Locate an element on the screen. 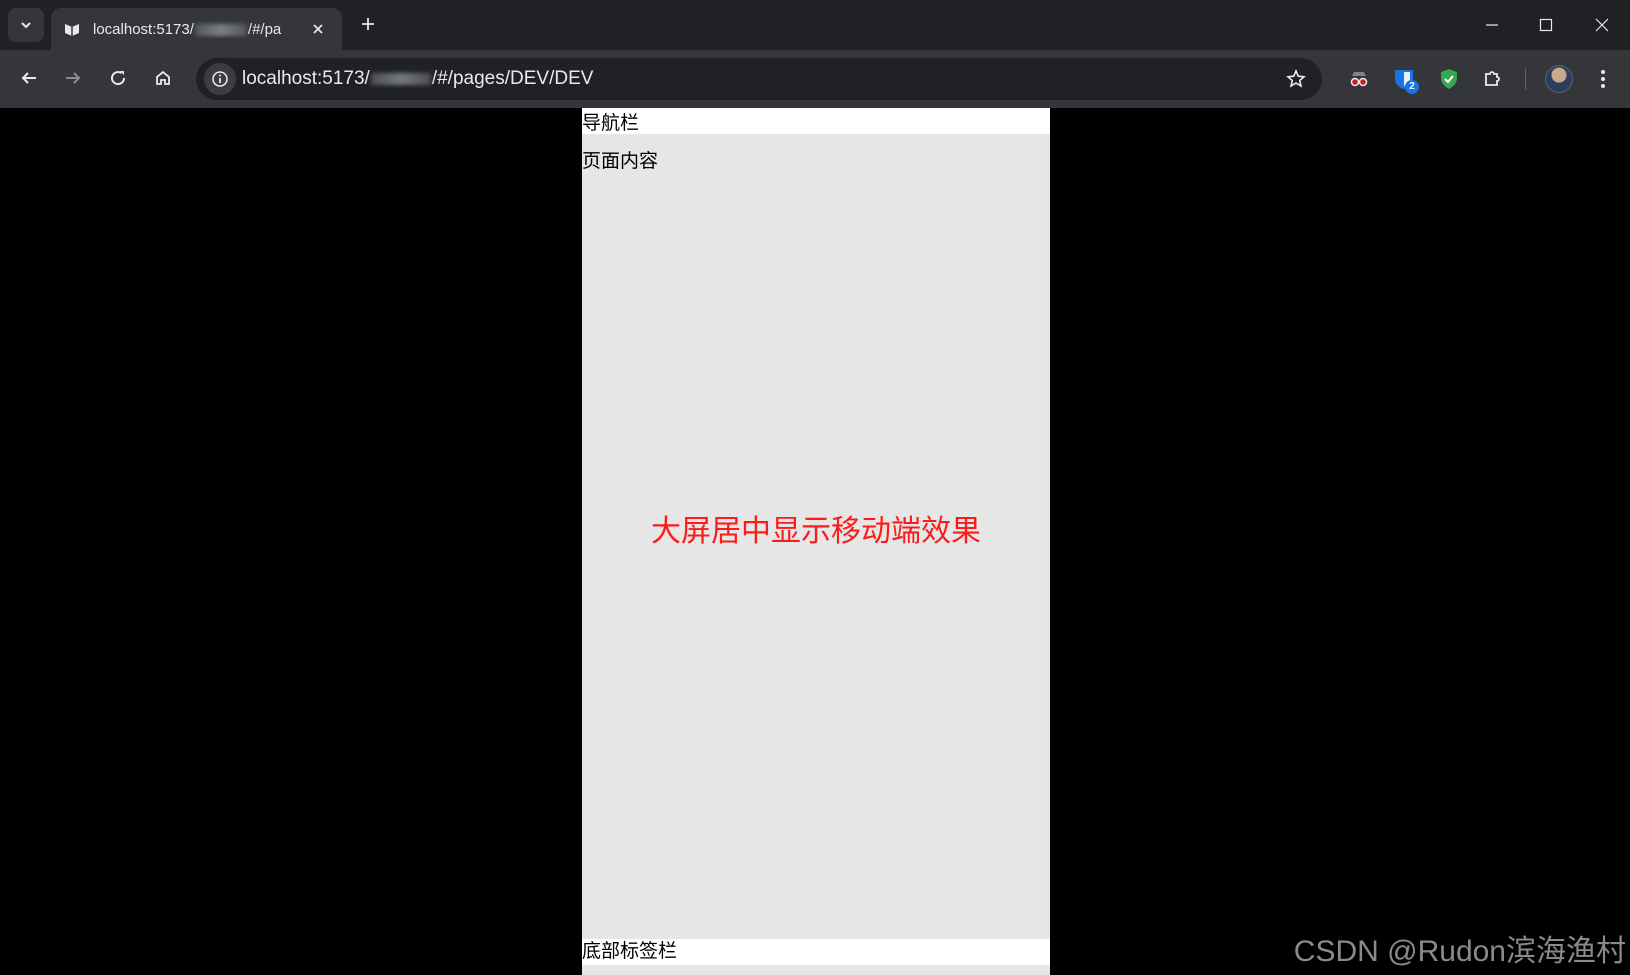 The height and width of the screenshot is (975, 1630). chevron-down-icon is located at coordinates (26, 25).